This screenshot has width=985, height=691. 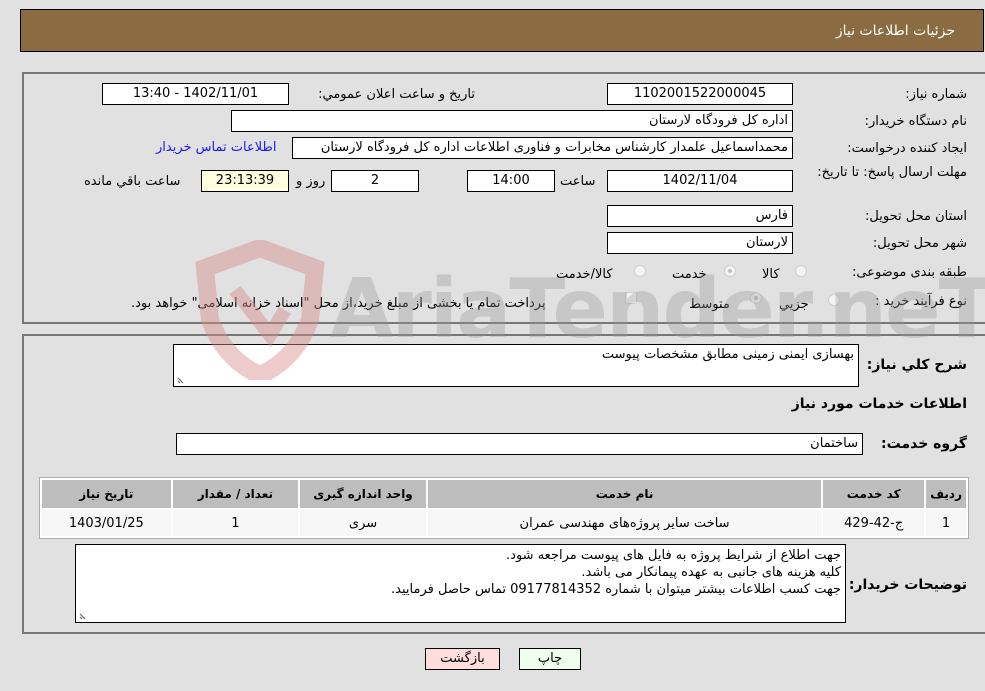 I want to click on page-title: جزئیات اطلاعات نیاز, so click(x=895, y=31).